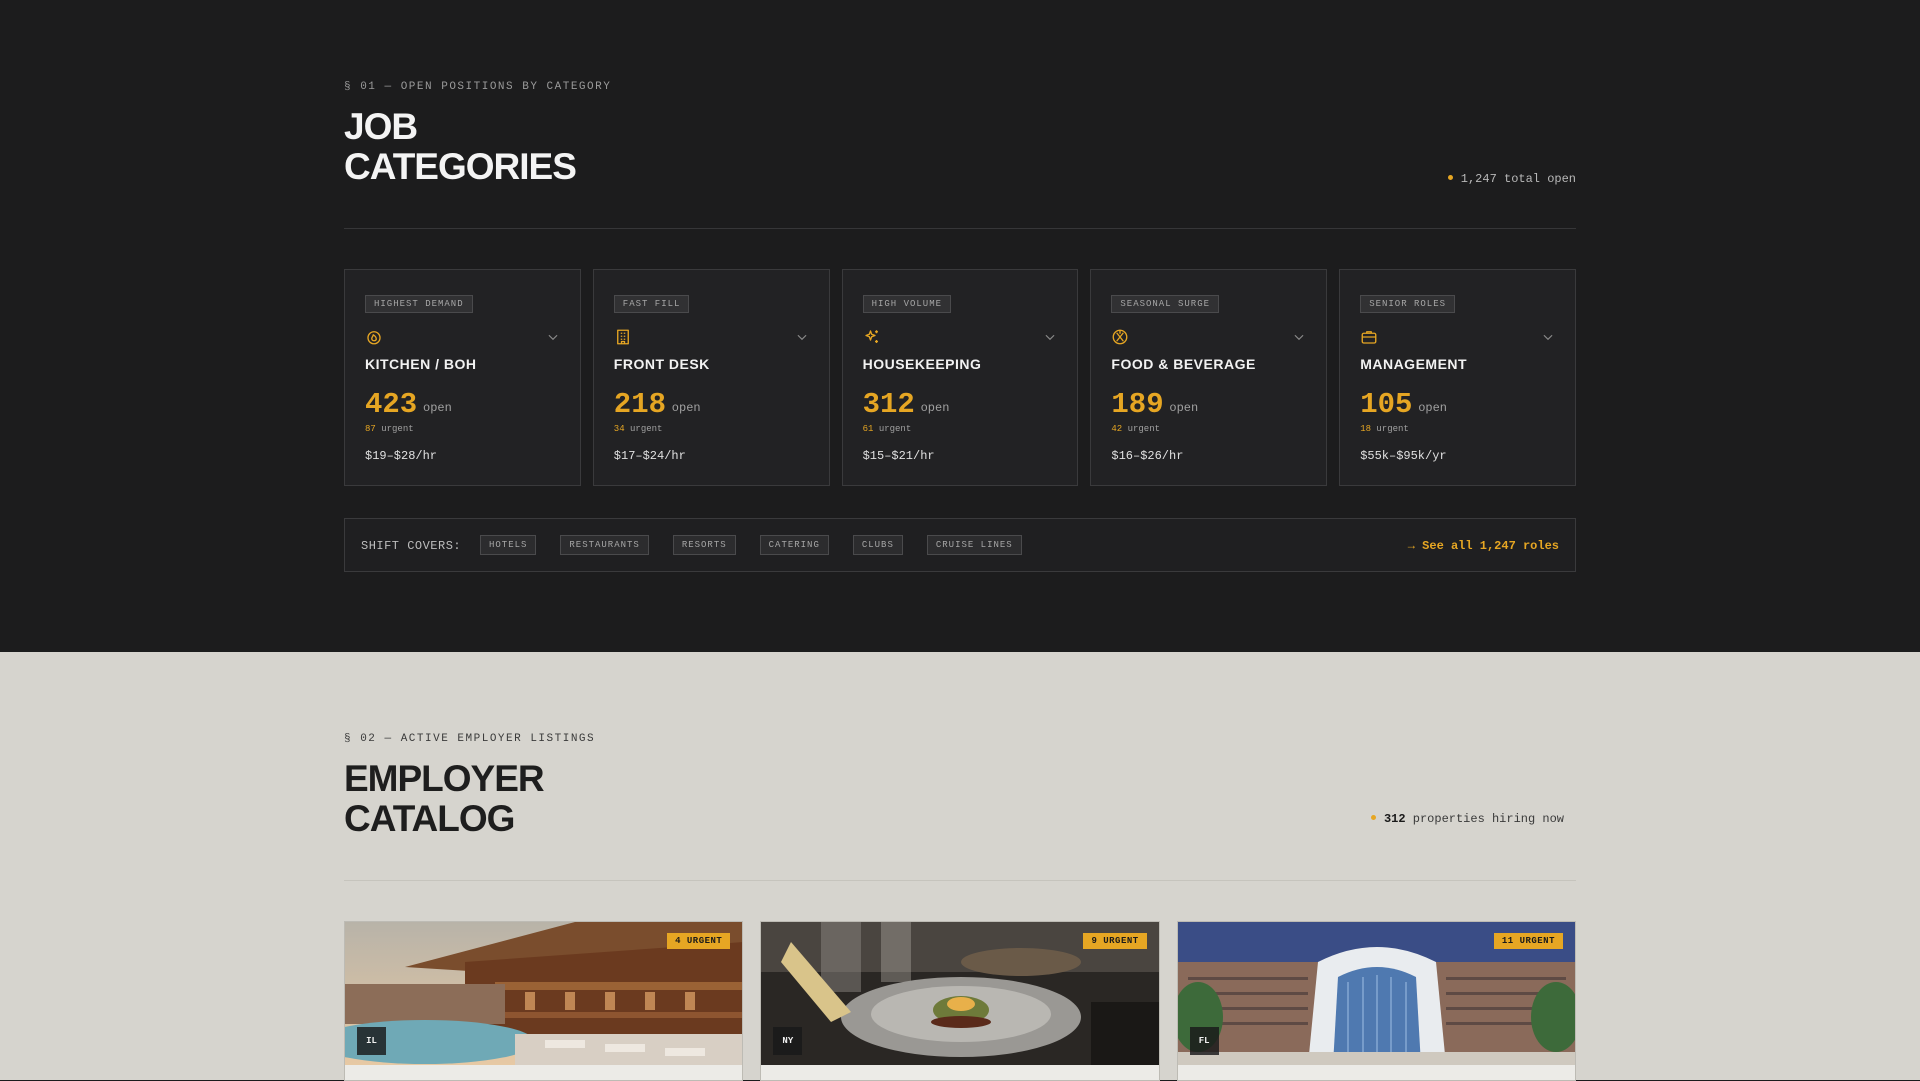 This screenshot has width=1920, height=1081. I want to click on urgent-count: 87 urgent, so click(389, 429).